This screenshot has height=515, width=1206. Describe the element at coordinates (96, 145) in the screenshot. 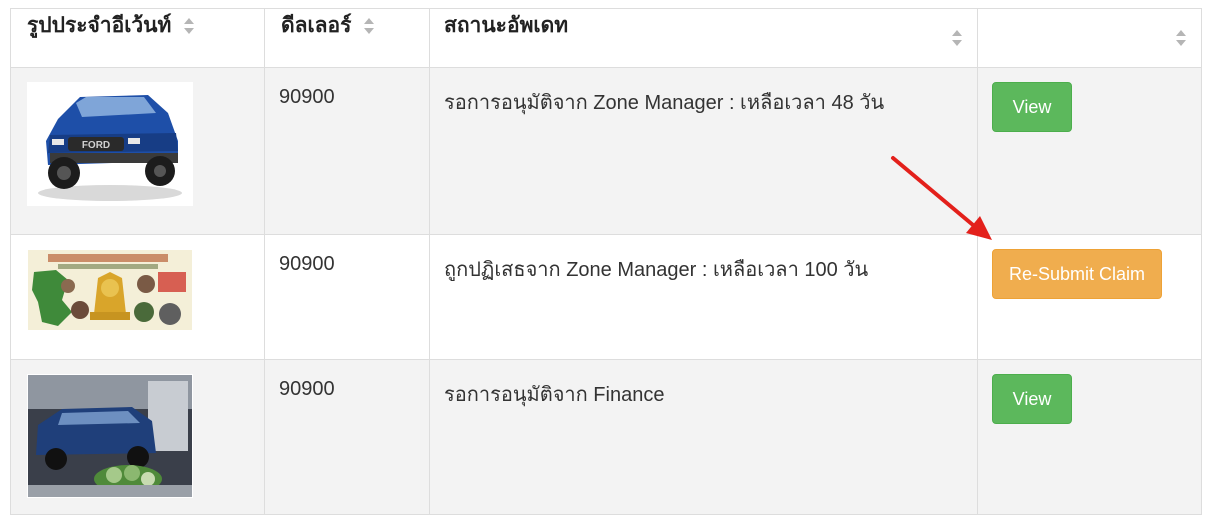

I see `svg-text: FORD` at that location.